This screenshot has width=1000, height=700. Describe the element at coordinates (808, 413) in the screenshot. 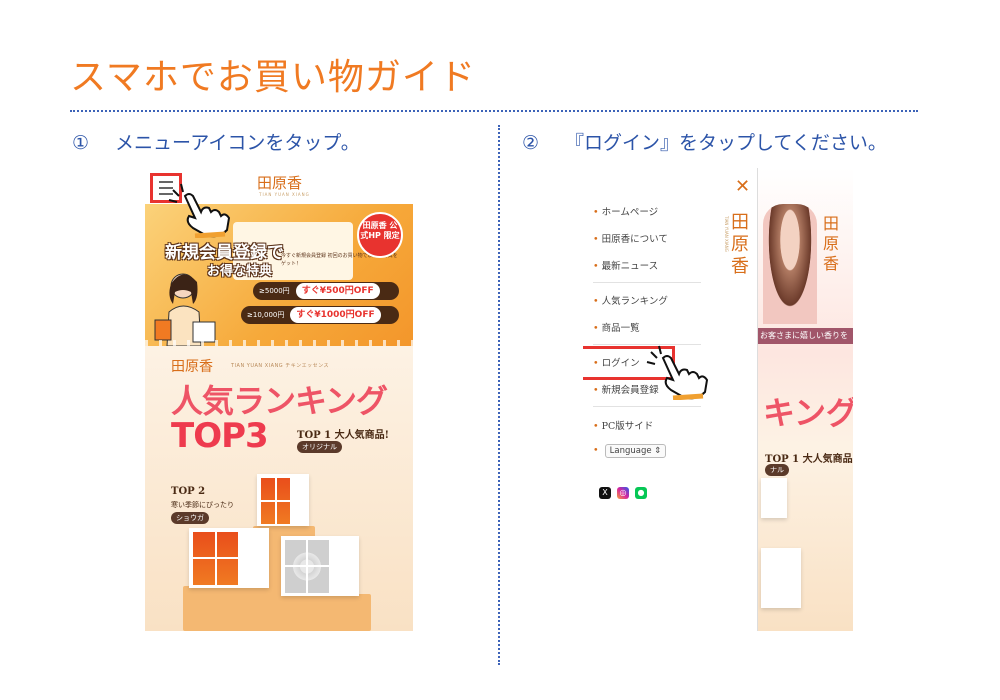

I see `background-ranking: キング` at that location.